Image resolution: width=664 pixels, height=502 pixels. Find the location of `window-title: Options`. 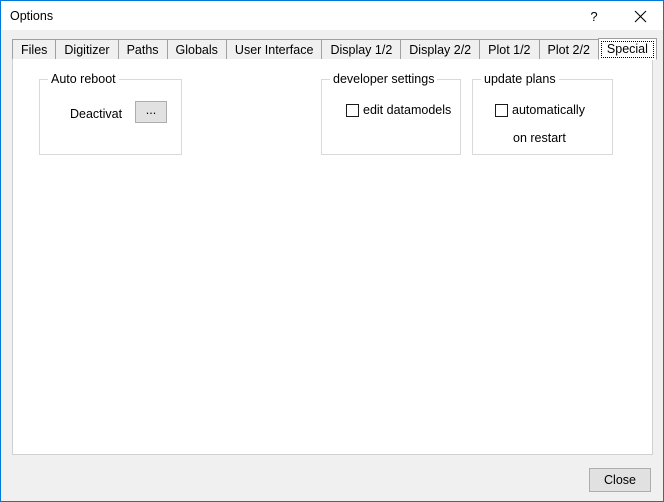

window-title: Options is located at coordinates (32, 16).